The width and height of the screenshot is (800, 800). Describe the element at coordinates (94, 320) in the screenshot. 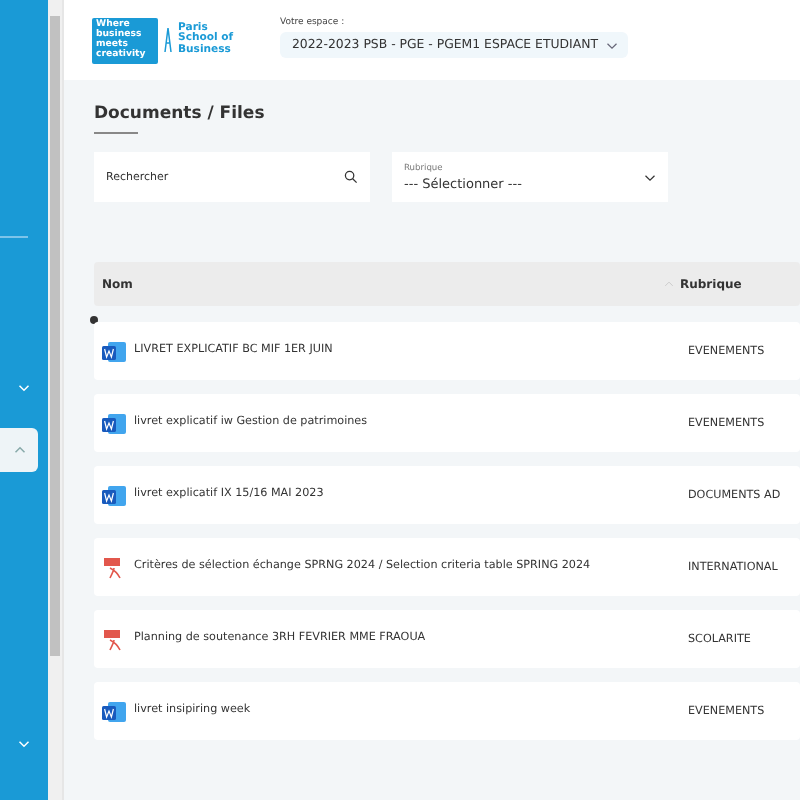

I see `bullet-dot` at that location.